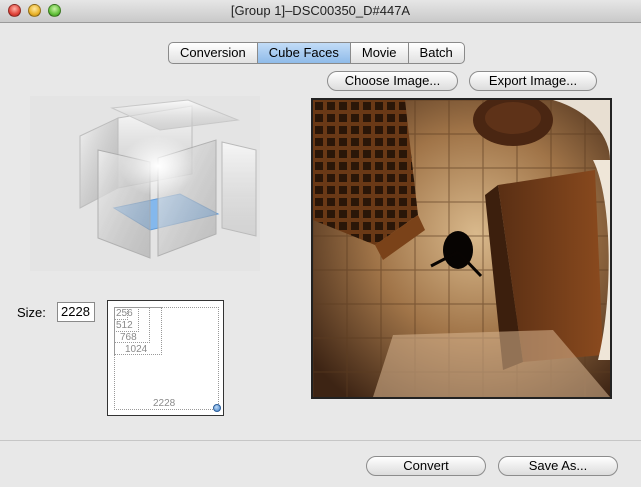 Image resolution: width=641 pixels, height=487 pixels. Describe the element at coordinates (436, 53) in the screenshot. I see `tab-batch: Batch` at that location.